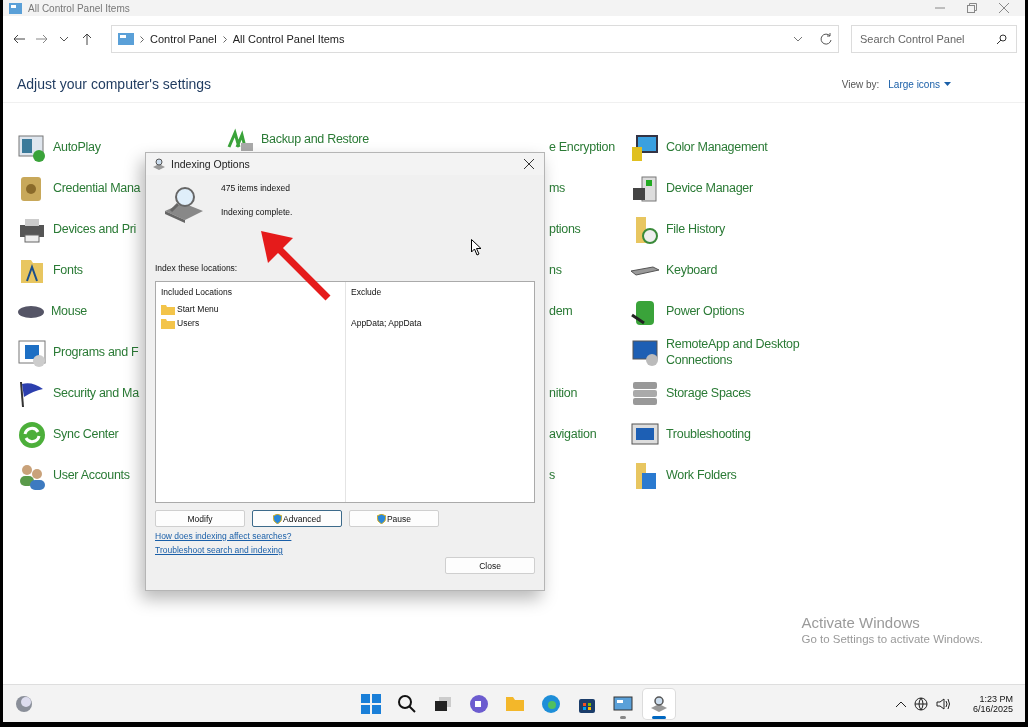 Image resolution: width=1028 pixels, height=727 pixels. Describe the element at coordinates (573, 434) in the screenshot. I see `control-panel-item-link: avigation` at that location.